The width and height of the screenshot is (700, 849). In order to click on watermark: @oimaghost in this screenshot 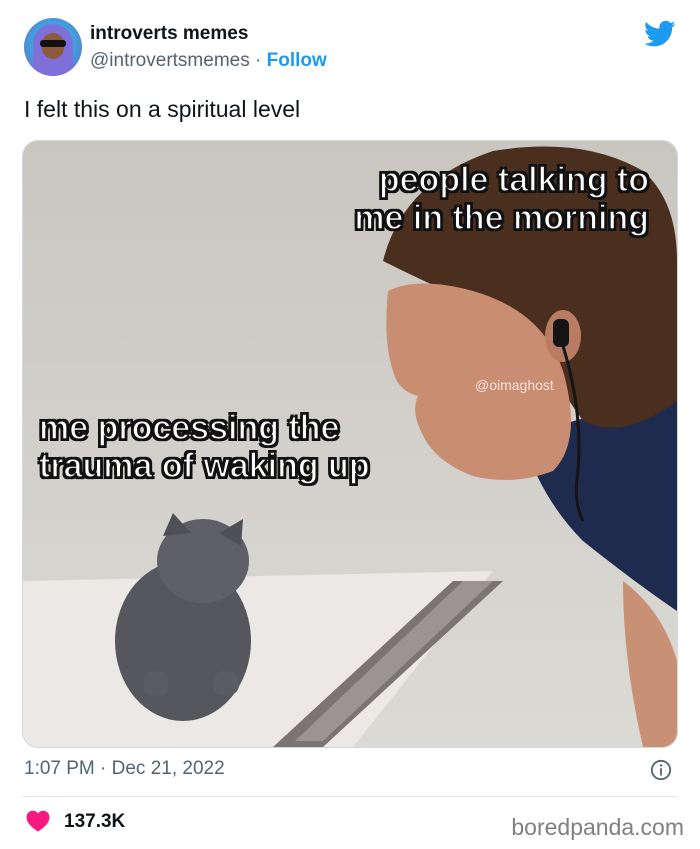, I will do `click(514, 385)`.